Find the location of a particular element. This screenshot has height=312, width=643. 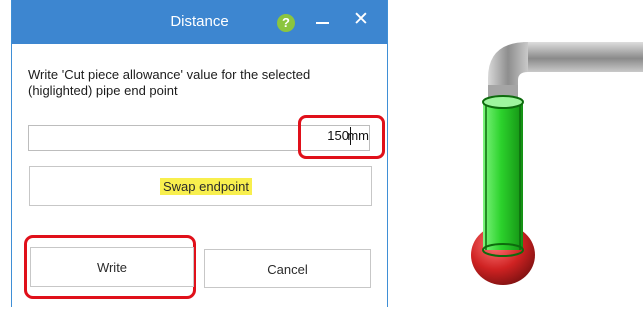

help-icon: ? is located at coordinates (286, 23).